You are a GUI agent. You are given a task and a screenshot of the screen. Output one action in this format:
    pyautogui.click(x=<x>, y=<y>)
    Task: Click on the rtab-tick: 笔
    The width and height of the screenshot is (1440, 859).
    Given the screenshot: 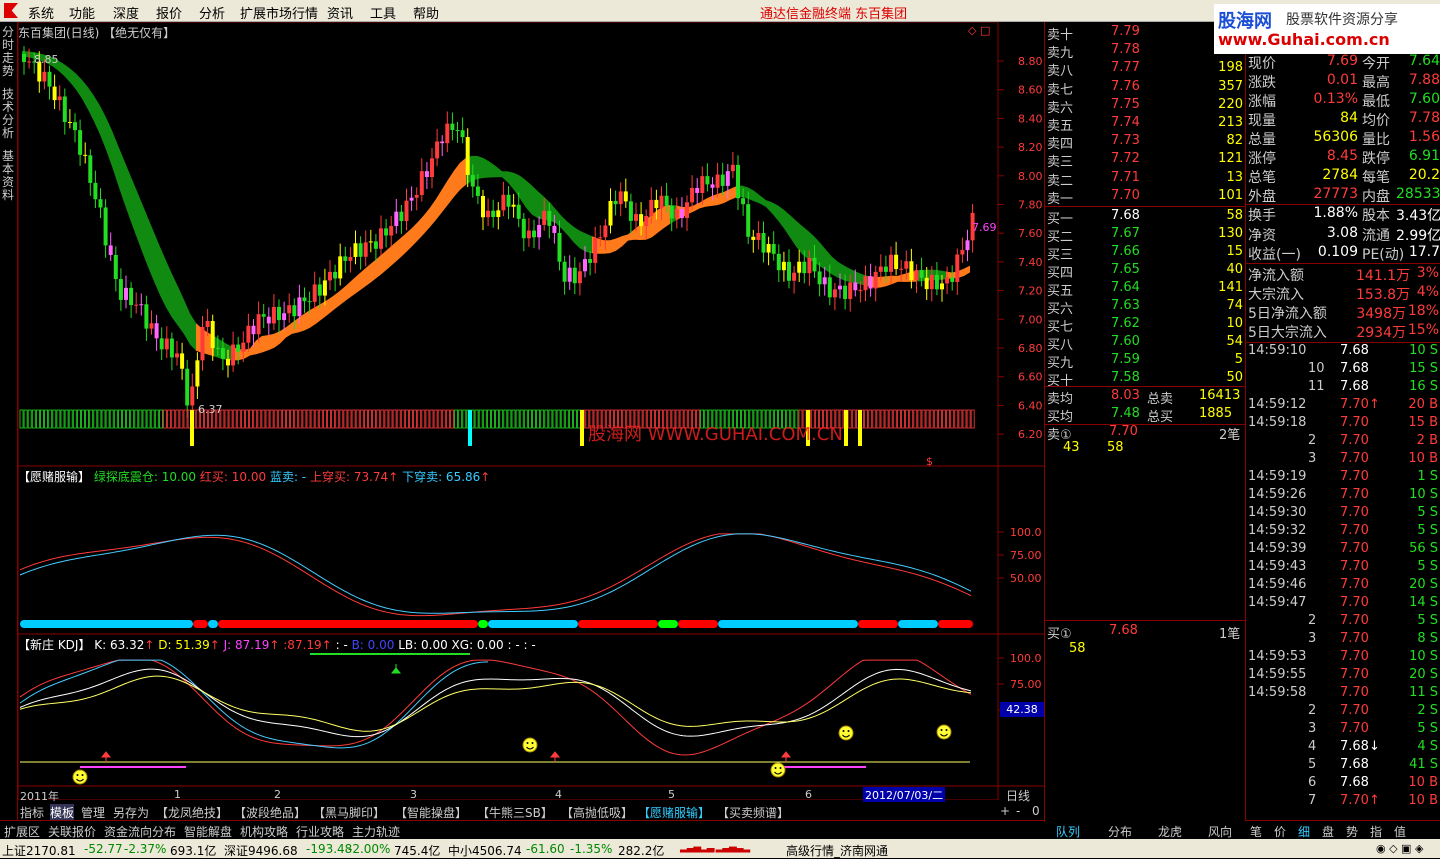 What is the action you would take?
    pyautogui.click(x=1256, y=831)
    